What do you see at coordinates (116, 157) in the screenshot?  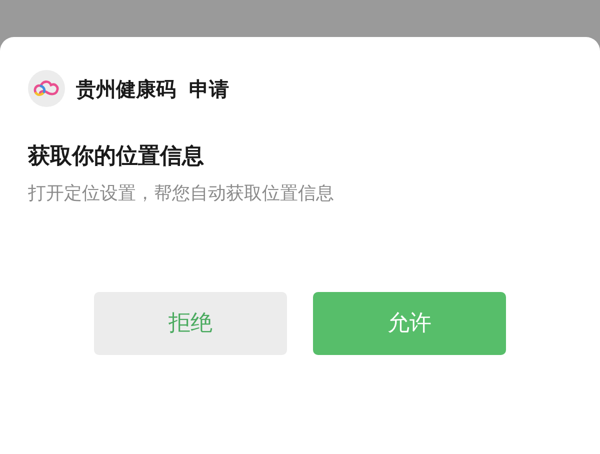 I see `dialog-title: 获取你的位置信息` at bounding box center [116, 157].